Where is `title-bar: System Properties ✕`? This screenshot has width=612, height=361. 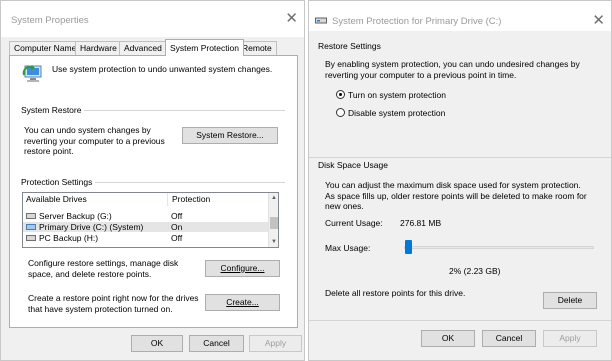
title-bar: System Properties ✕ is located at coordinates (152, 19).